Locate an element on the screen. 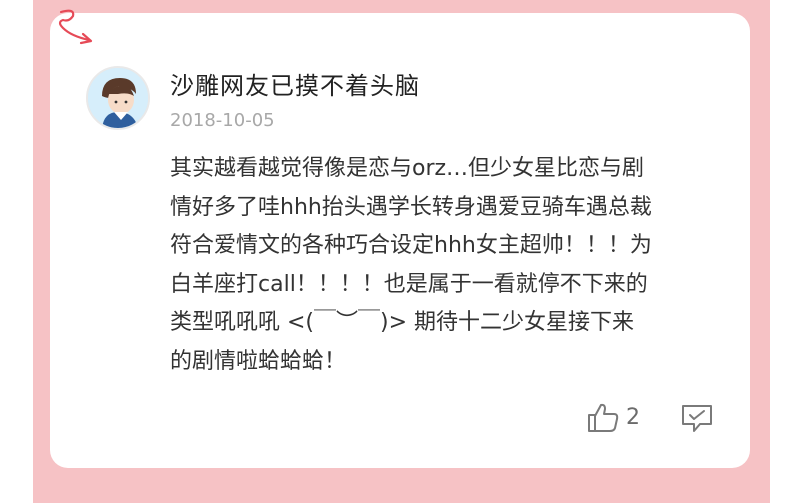 Image resolution: width=800 pixels, height=503 pixels. comment-bubble-icon is located at coordinates (697, 418).